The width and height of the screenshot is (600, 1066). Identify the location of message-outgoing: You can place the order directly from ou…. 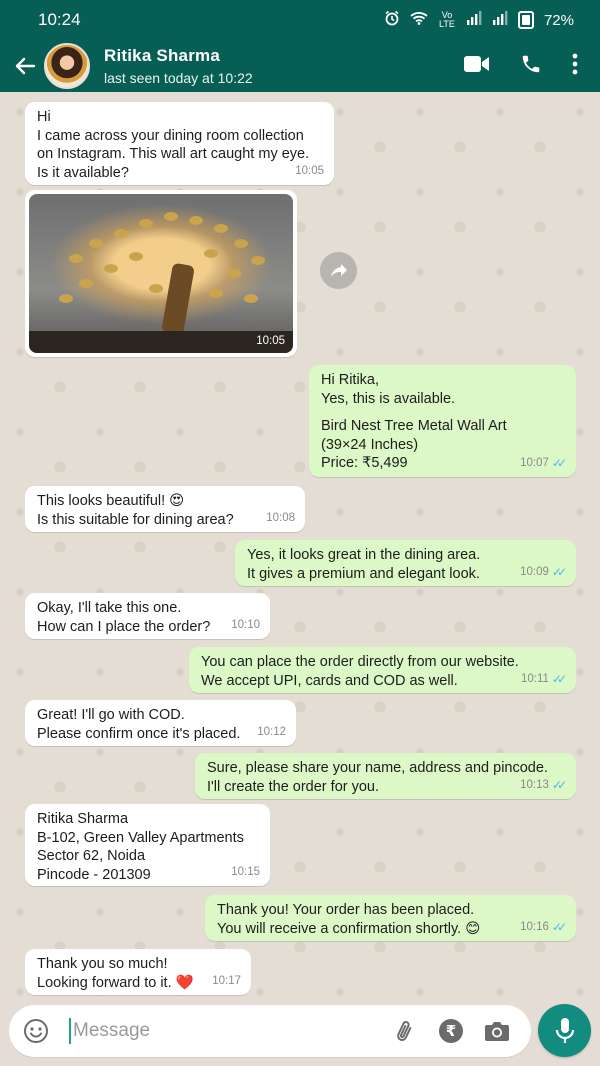
(382, 670).